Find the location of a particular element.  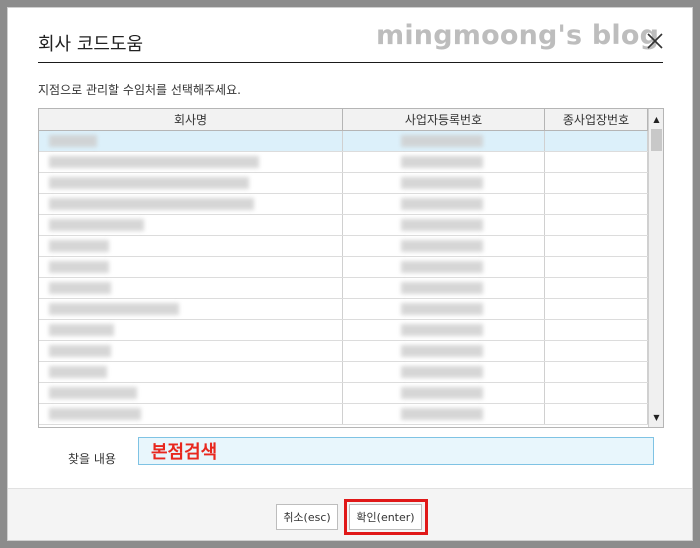

column-header-business-number: 사업자등록번호 is located at coordinates (444, 119).